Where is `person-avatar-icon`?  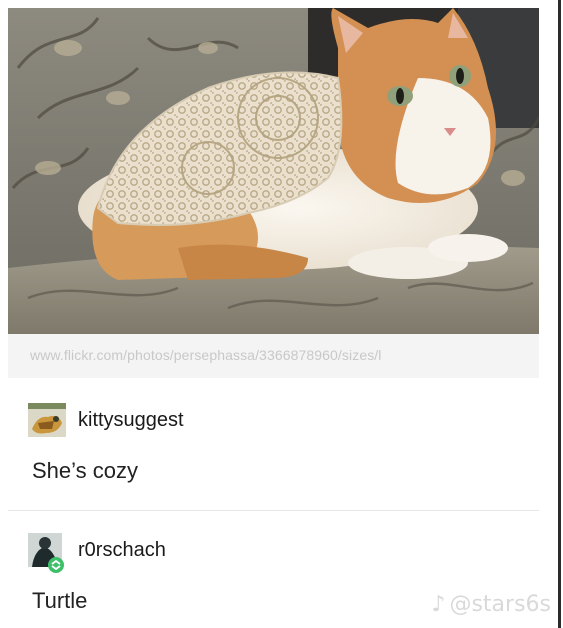 person-avatar-icon is located at coordinates (47, 553).